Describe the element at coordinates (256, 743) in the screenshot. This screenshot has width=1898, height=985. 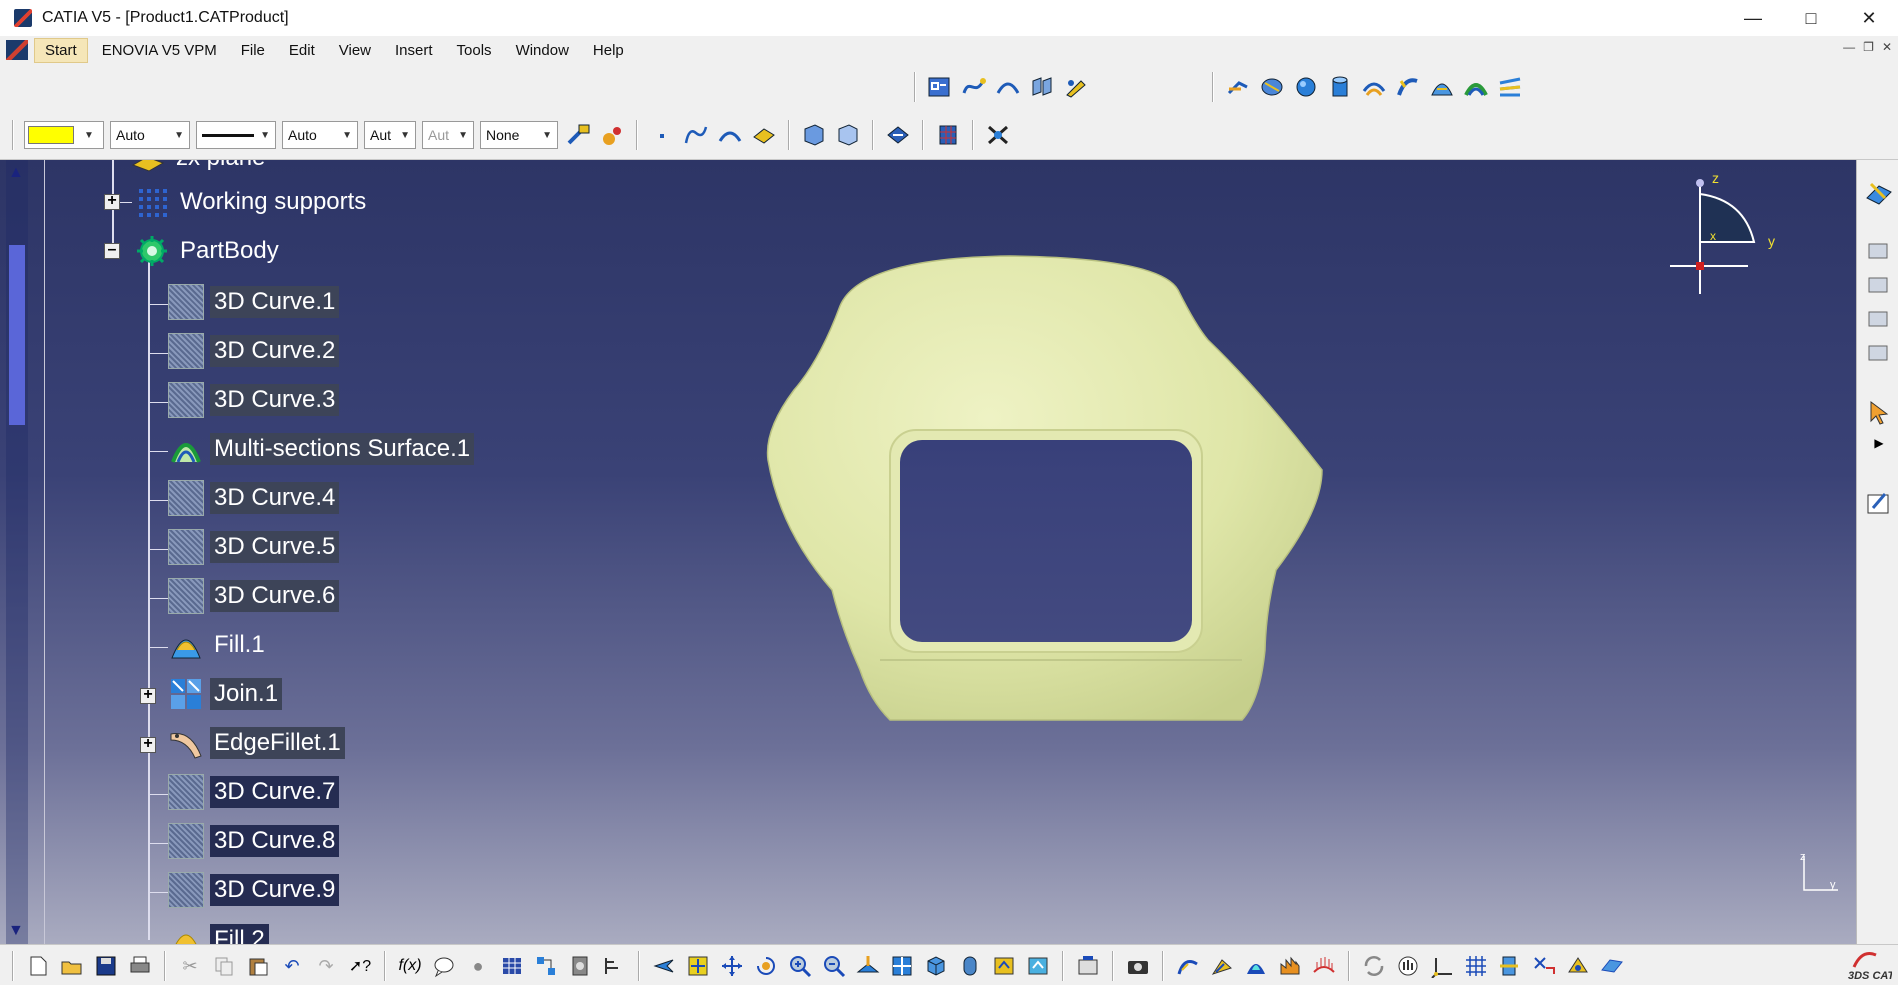
I see `tree-item-edgefillet-1: EdgeFillet.1` at that location.